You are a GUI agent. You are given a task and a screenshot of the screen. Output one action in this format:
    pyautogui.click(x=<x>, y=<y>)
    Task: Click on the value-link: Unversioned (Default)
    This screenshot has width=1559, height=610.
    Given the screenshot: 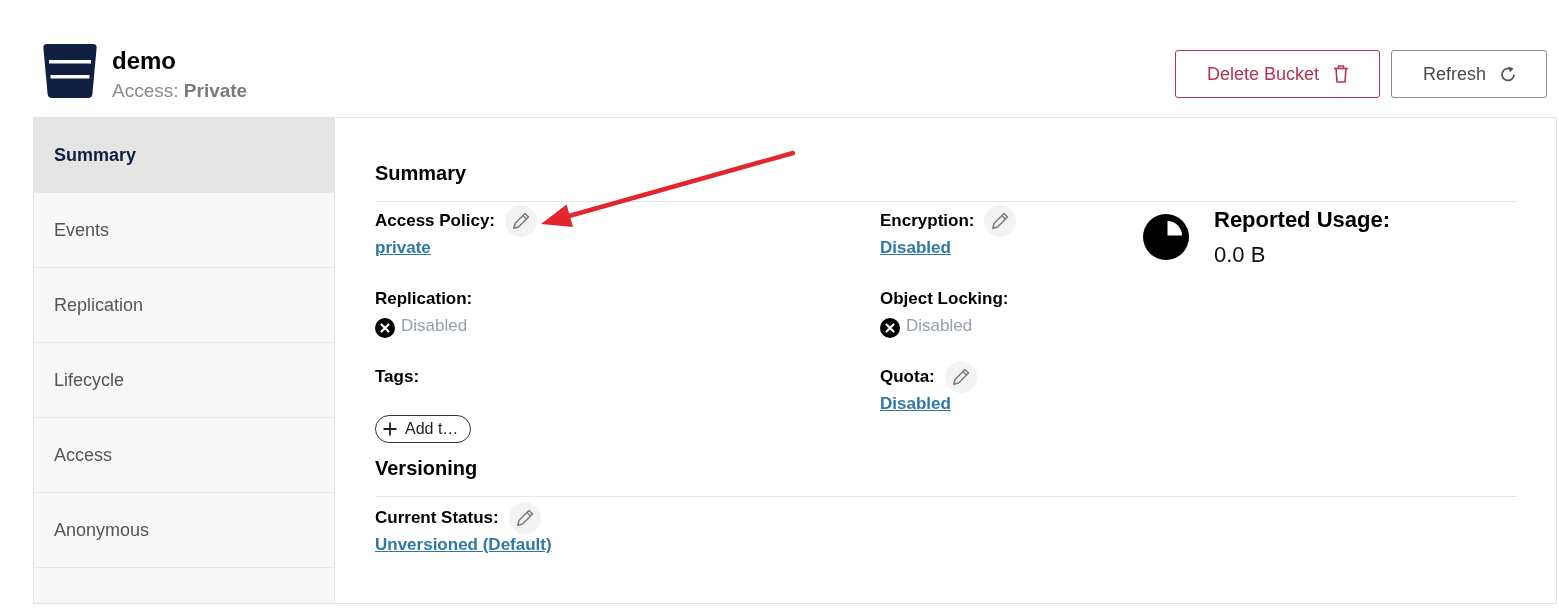 What is the action you would take?
    pyautogui.click(x=463, y=545)
    